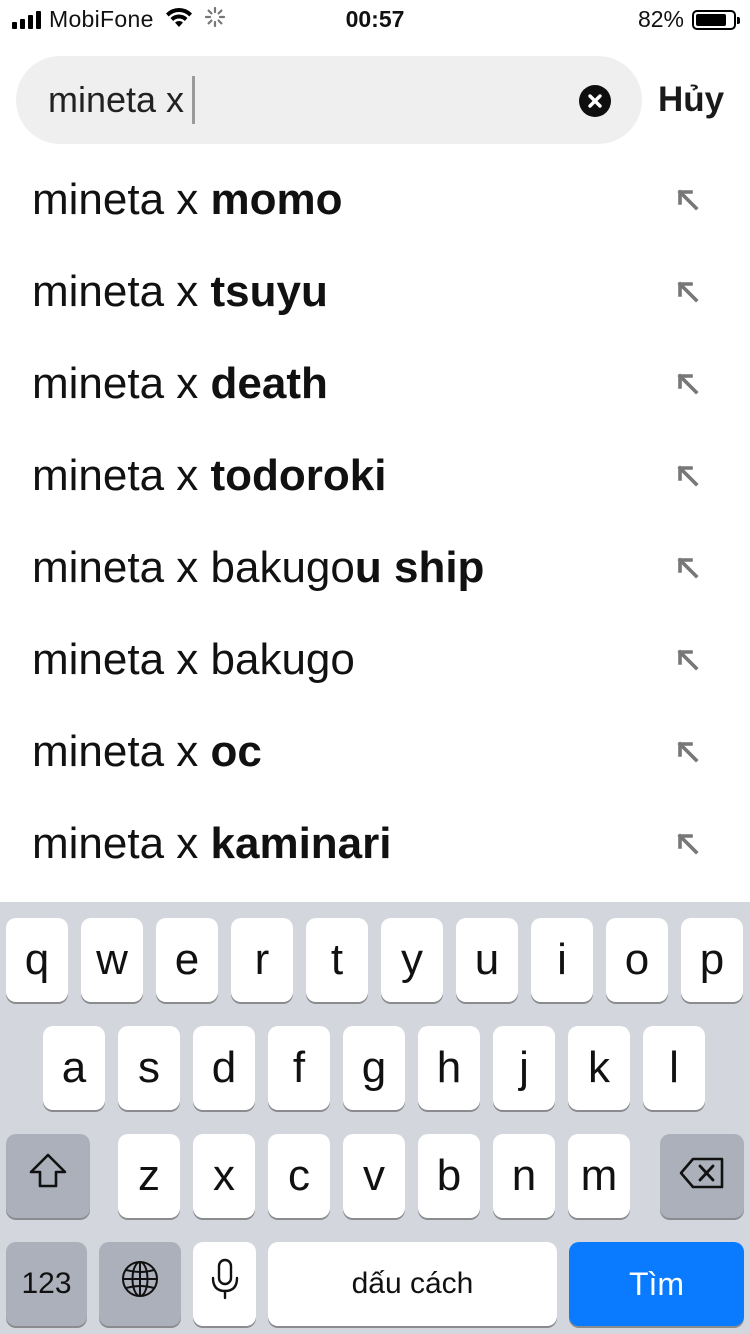 The image size is (750, 1334). I want to click on key-c: c, so click(299, 1176).